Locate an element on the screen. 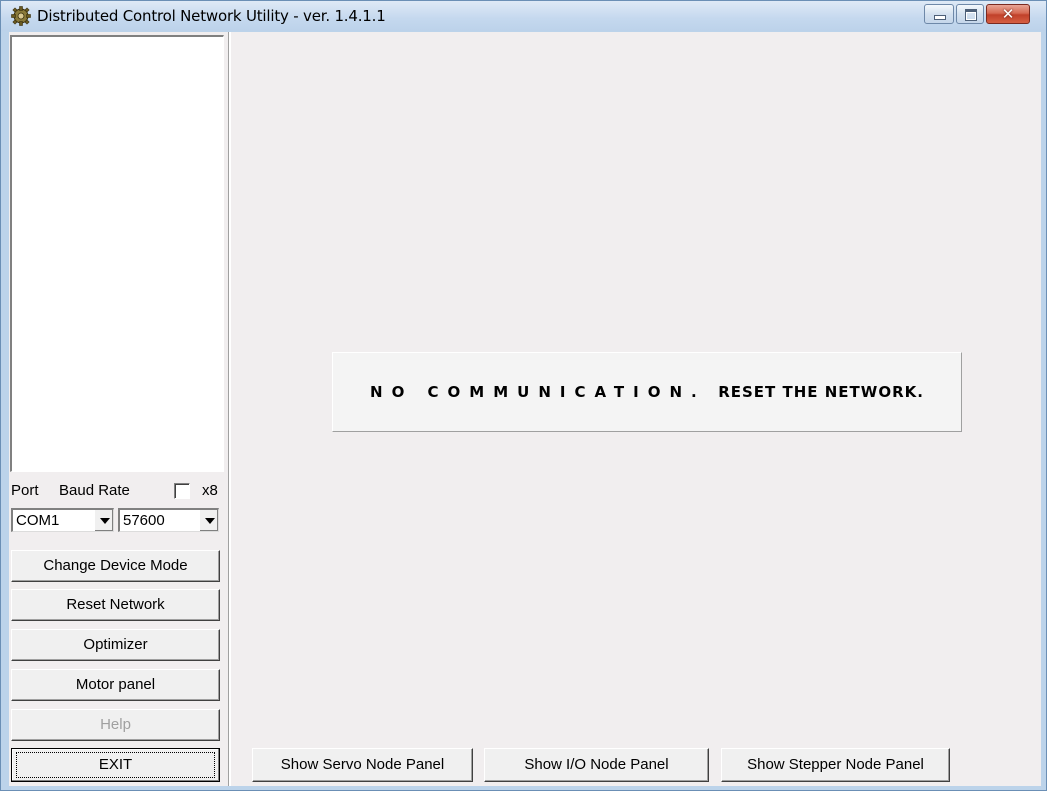  optimizer-label: Optimizer is located at coordinates (115, 644).